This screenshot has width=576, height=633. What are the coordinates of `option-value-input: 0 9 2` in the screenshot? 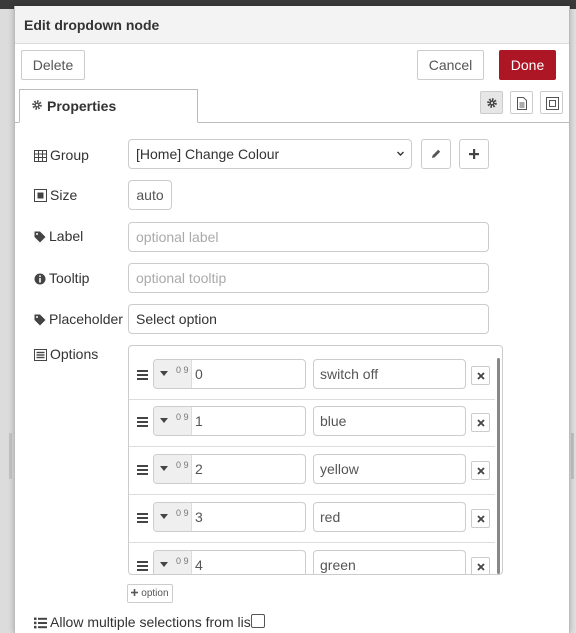 It's located at (229, 469).